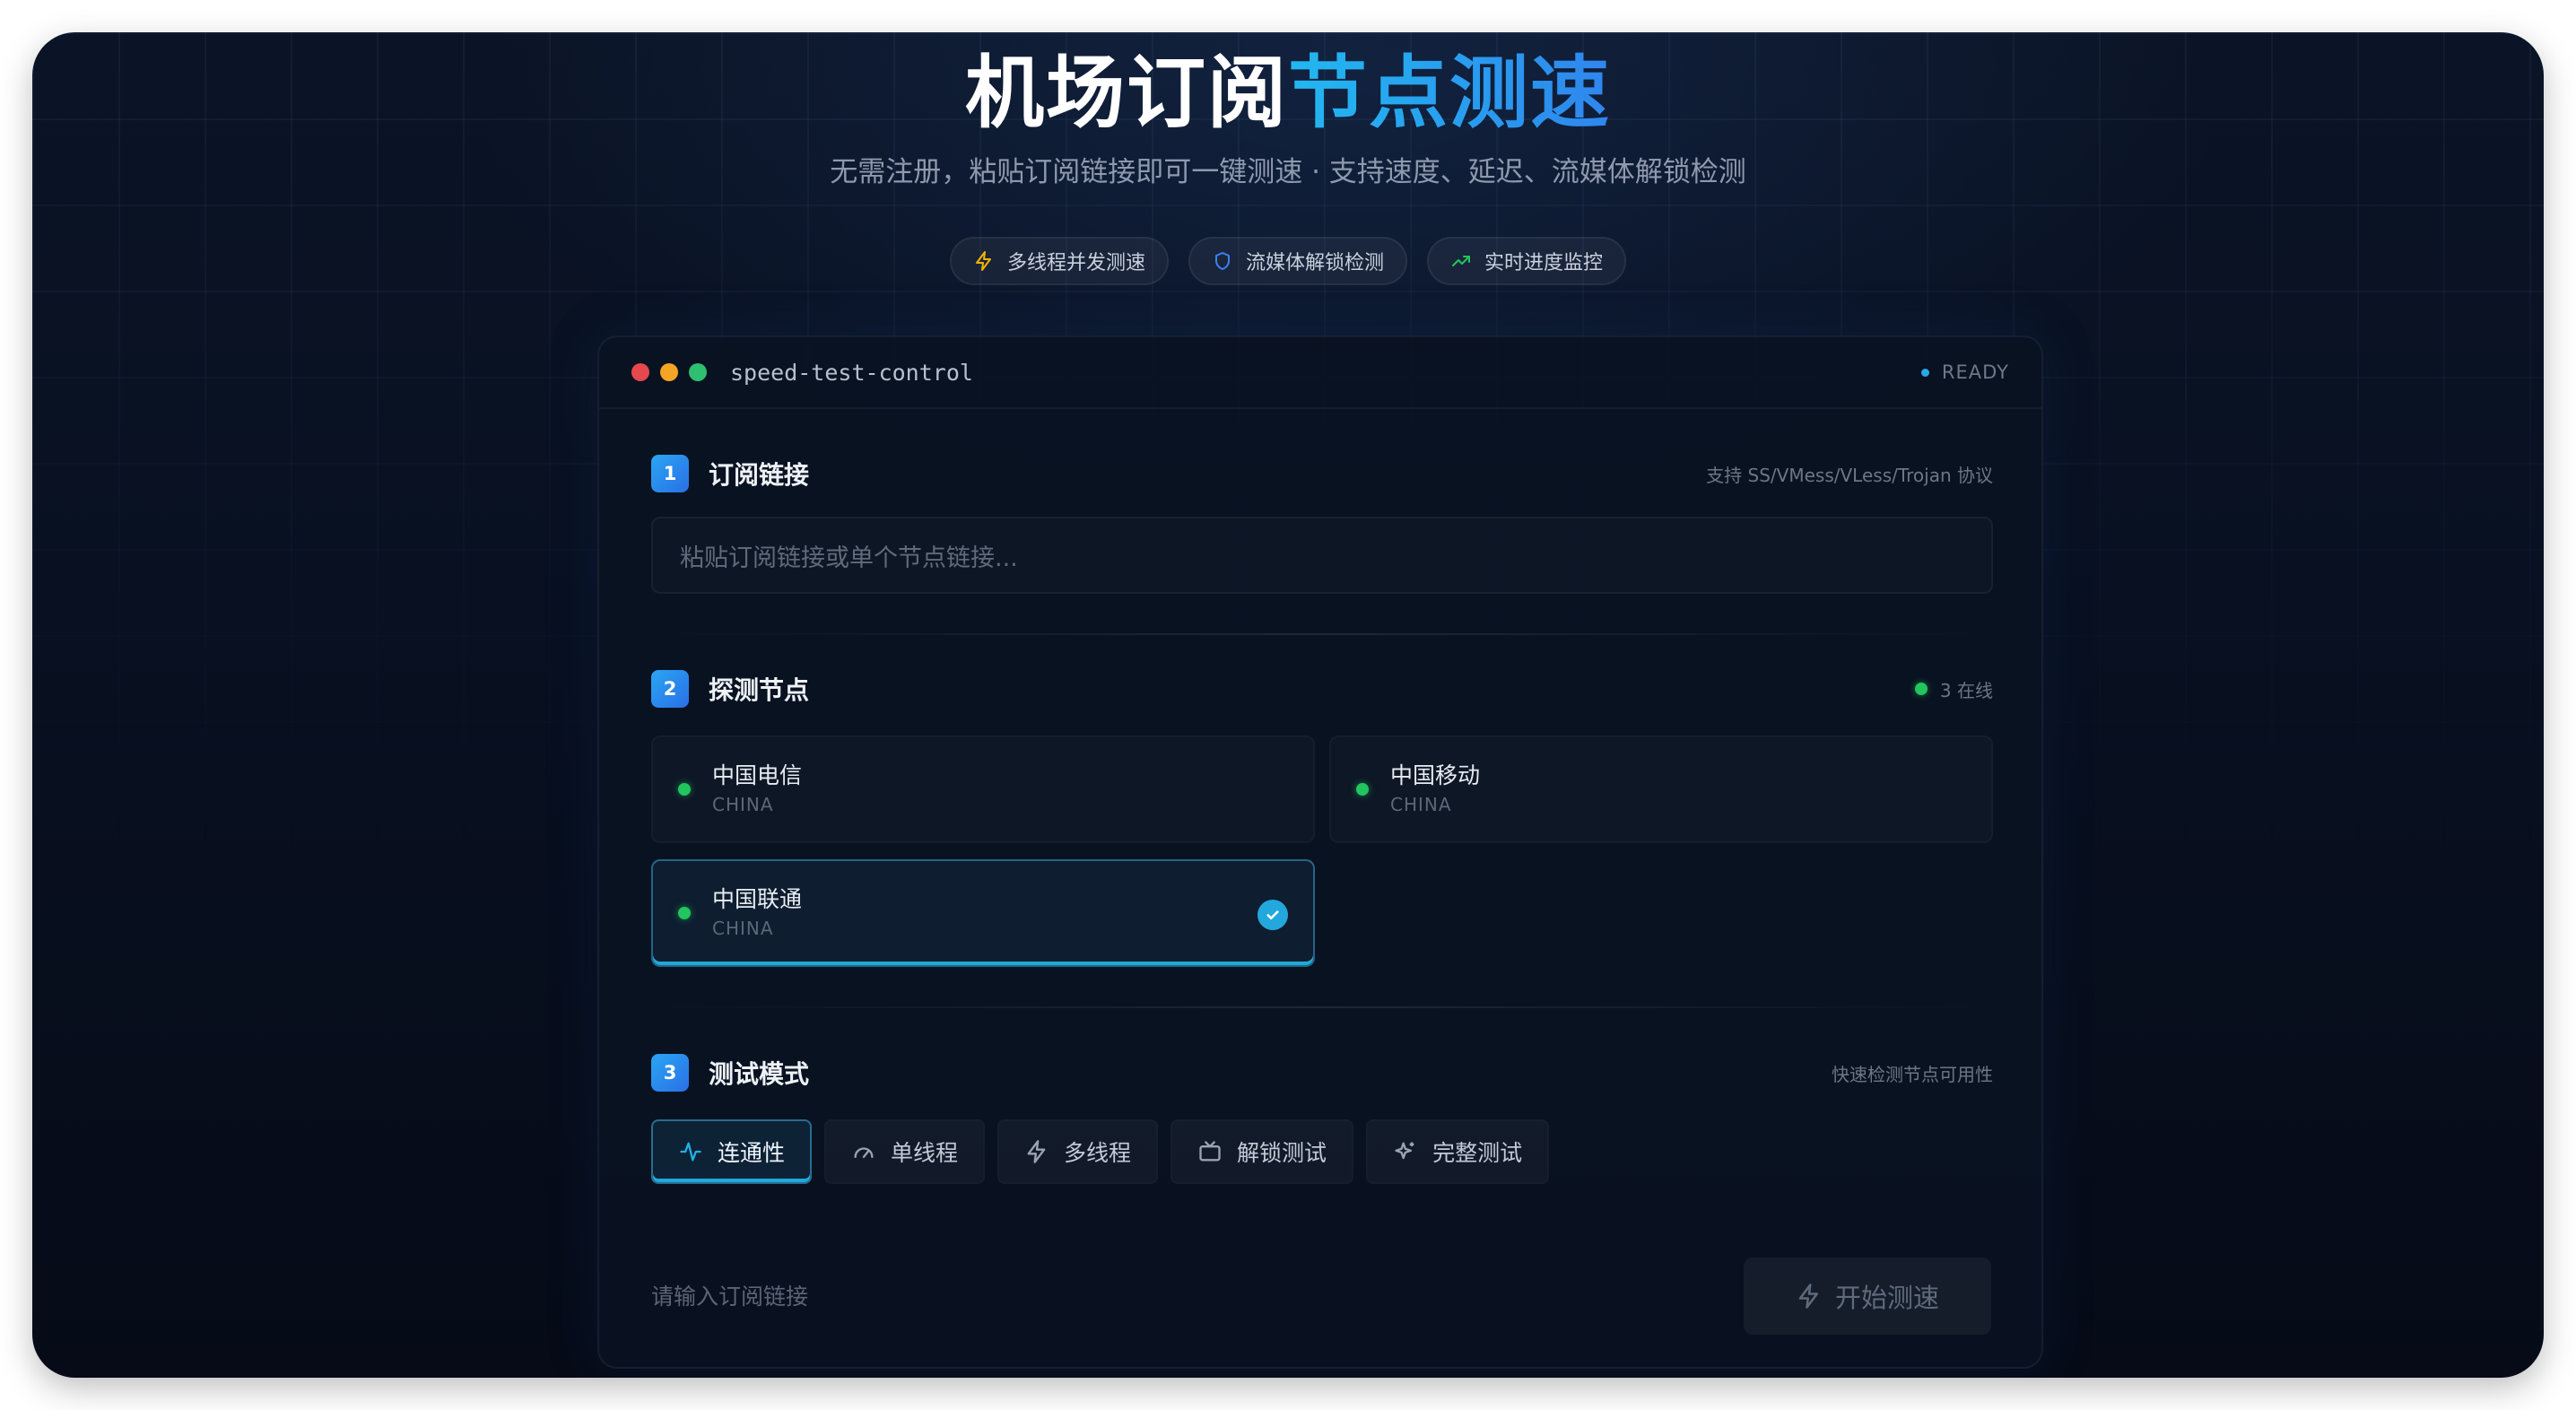 The height and width of the screenshot is (1410, 2576). What do you see at coordinates (1322, 473) in the screenshot?
I see `step-header: 1 订阅链接 支持 SS/VMess/VLess/Trojan 协议` at bounding box center [1322, 473].